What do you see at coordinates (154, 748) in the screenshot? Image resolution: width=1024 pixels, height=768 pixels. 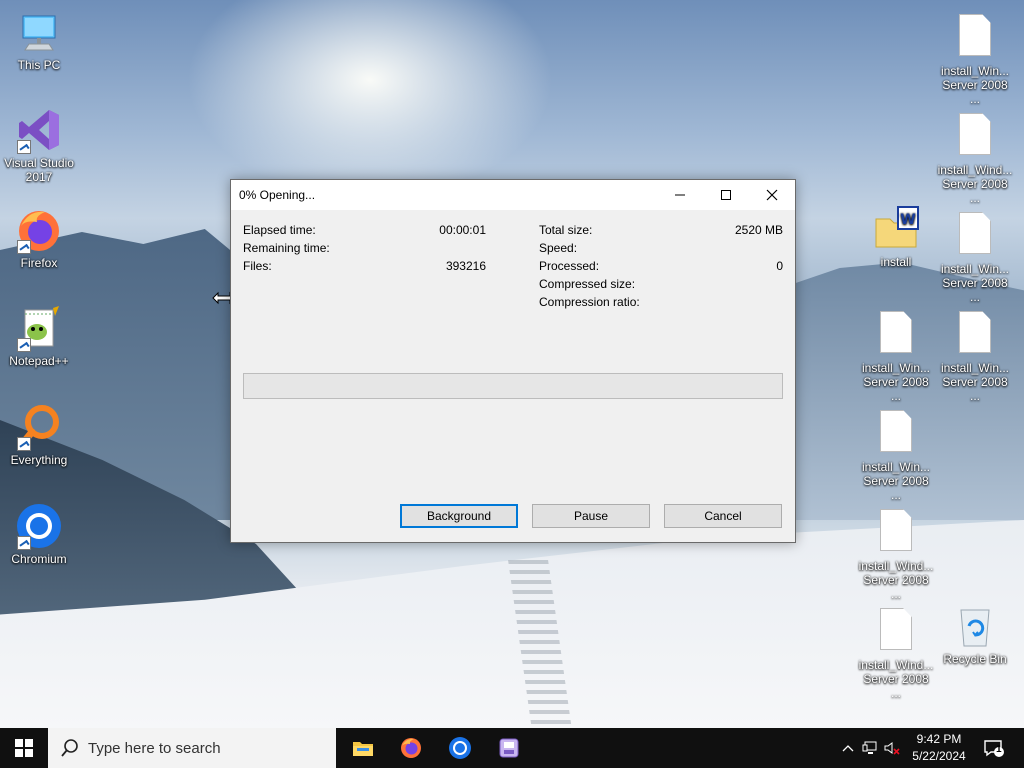 I see `search-placeholder: Type here to search` at bounding box center [154, 748].